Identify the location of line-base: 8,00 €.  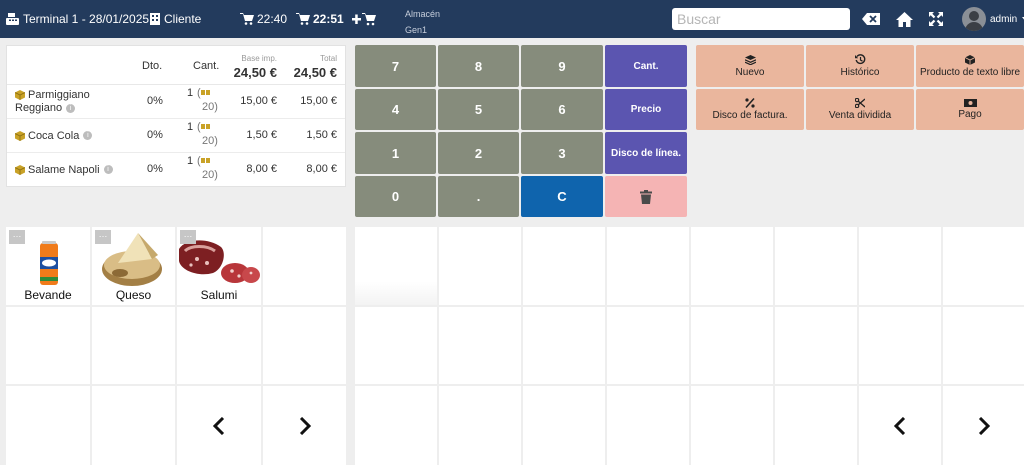
(261, 169).